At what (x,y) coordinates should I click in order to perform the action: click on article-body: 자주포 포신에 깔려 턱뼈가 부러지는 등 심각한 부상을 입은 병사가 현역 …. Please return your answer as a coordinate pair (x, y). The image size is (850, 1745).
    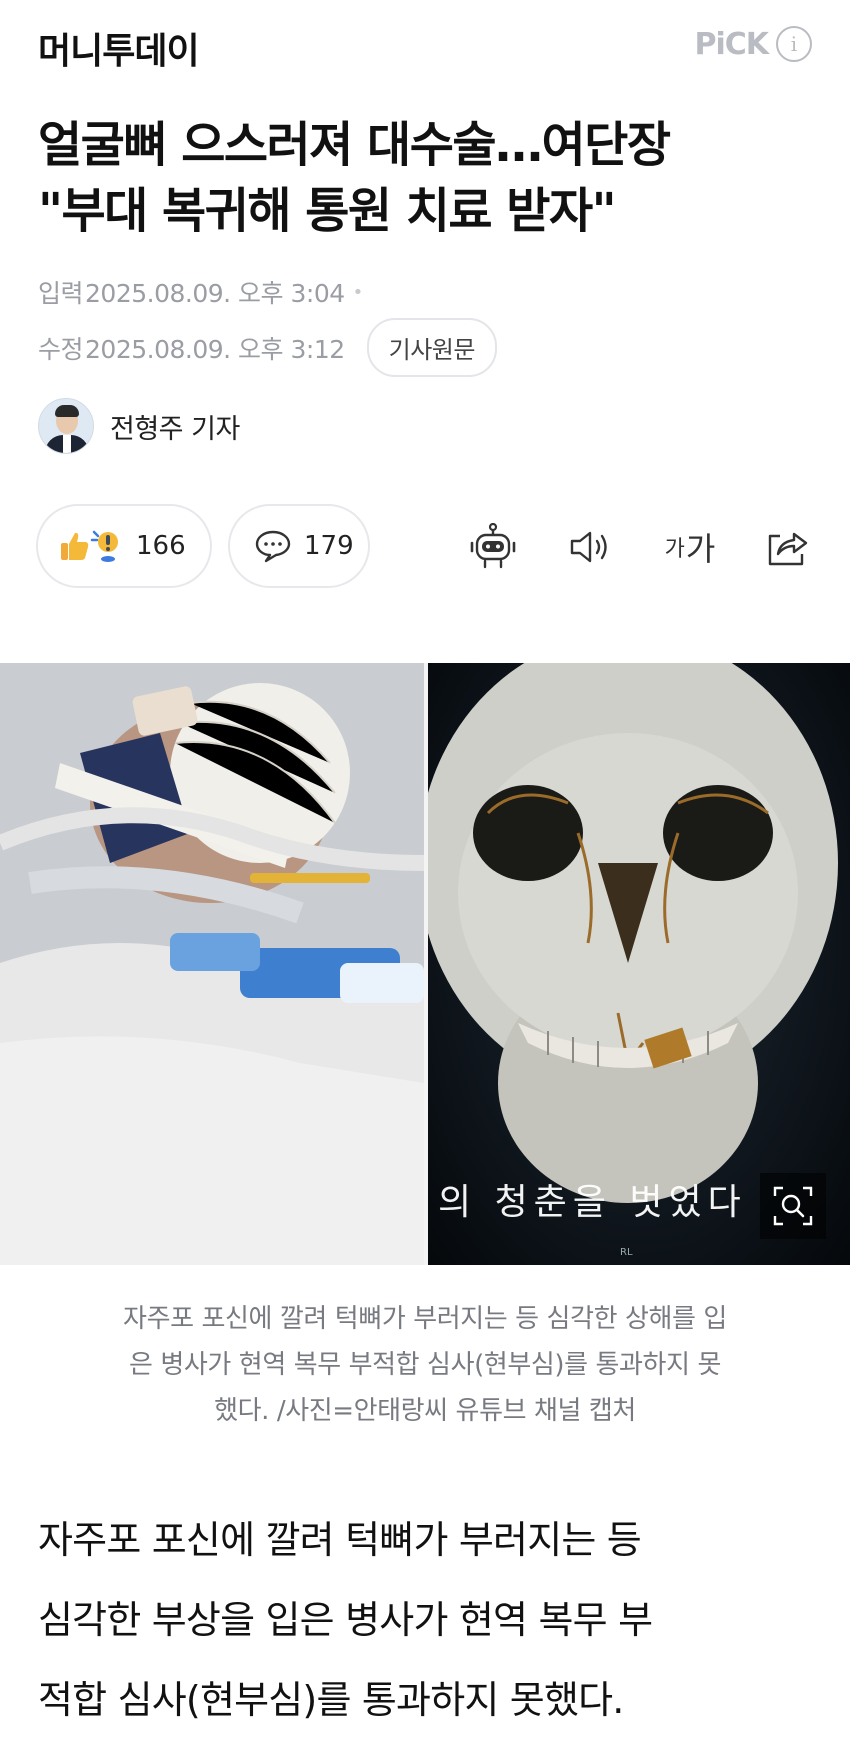
    Looking at the image, I should click on (433, 1620).